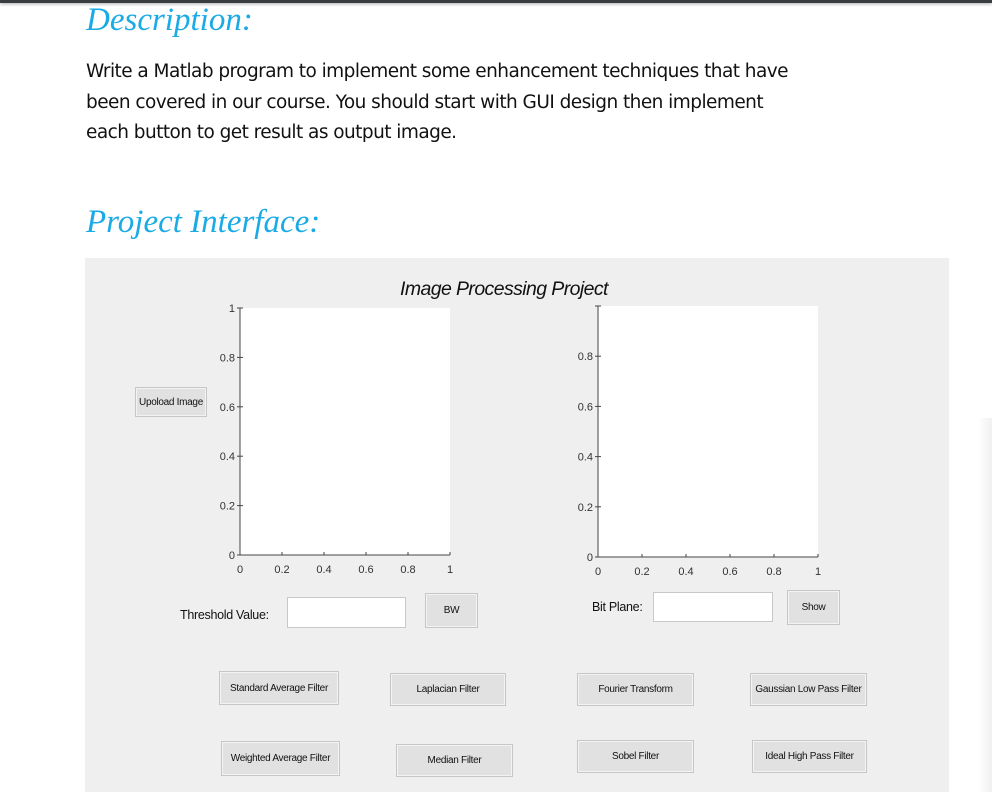 Image resolution: width=992 pixels, height=792 pixels. What do you see at coordinates (454, 760) in the screenshot?
I see `median-filter-button: Median Filter` at bounding box center [454, 760].